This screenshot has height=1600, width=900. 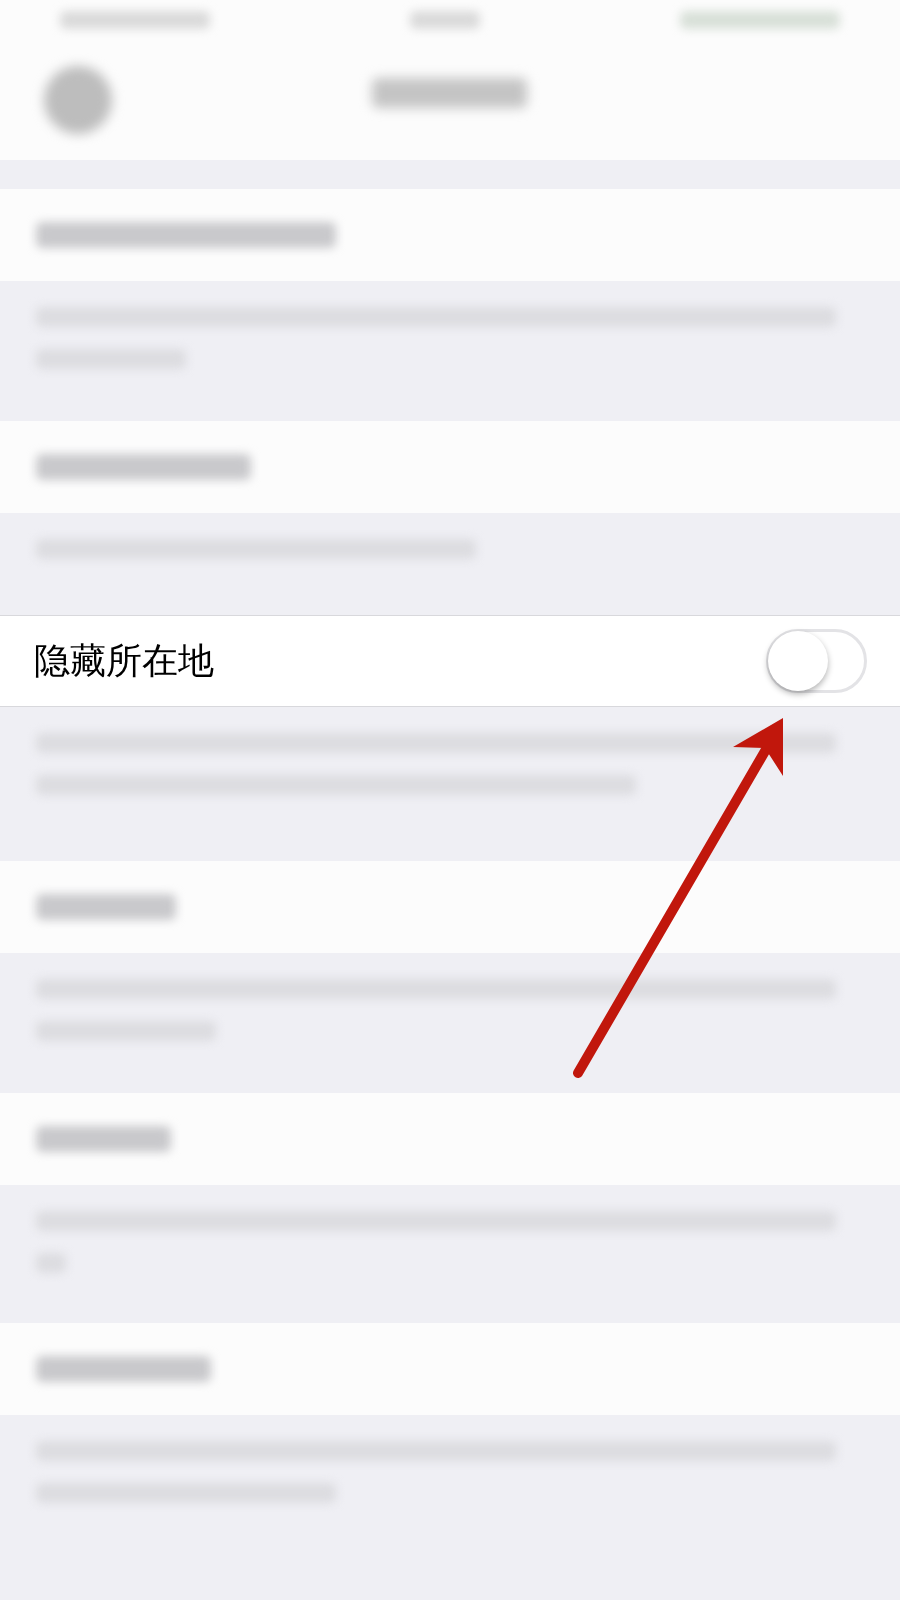 What do you see at coordinates (445, 20) in the screenshot?
I see `blurred-status-text` at bounding box center [445, 20].